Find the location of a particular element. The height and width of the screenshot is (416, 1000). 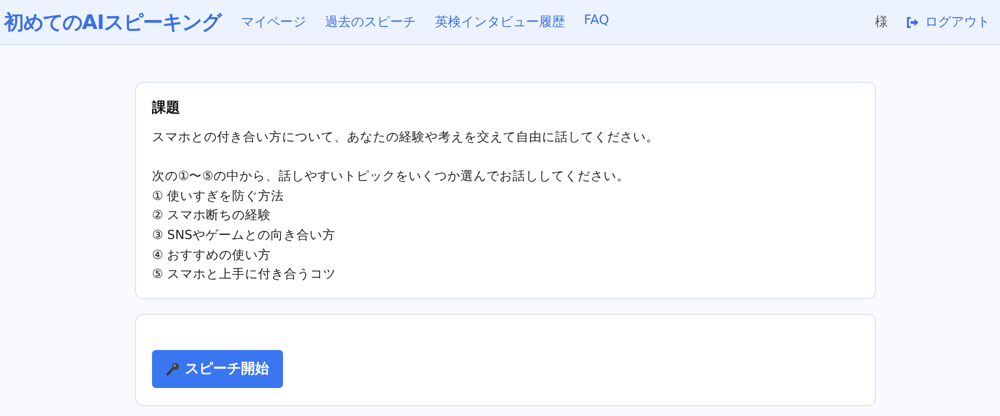

start-speech-button: スピーチ開始 is located at coordinates (217, 369).